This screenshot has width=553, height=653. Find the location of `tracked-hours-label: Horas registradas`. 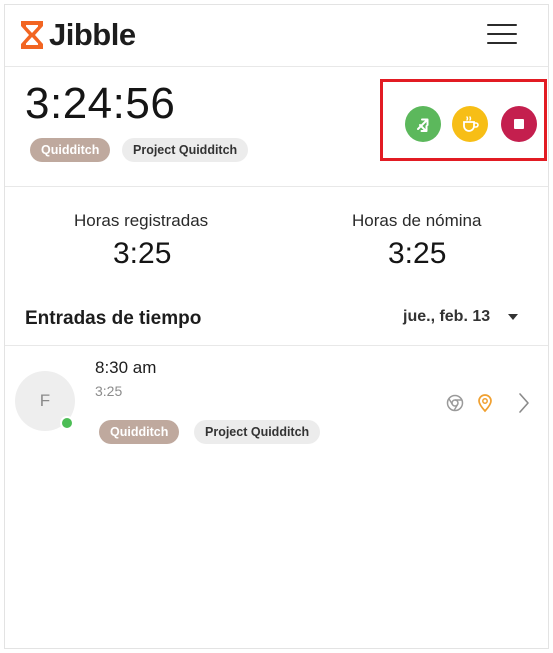

tracked-hours-label: Horas registradas is located at coordinates (141, 220).